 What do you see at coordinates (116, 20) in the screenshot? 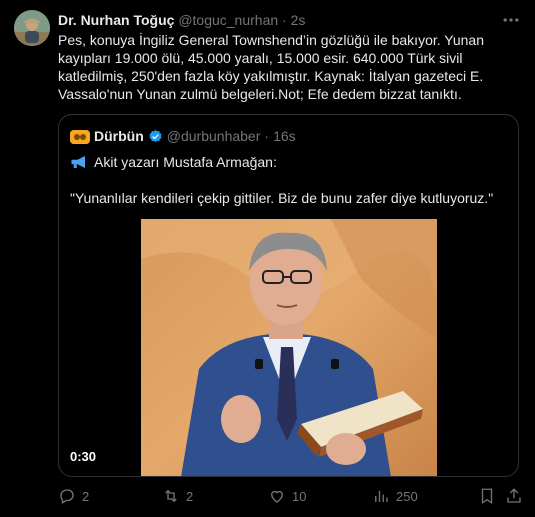
I see `author-name: Dr. Nurhan Toğuç` at bounding box center [116, 20].